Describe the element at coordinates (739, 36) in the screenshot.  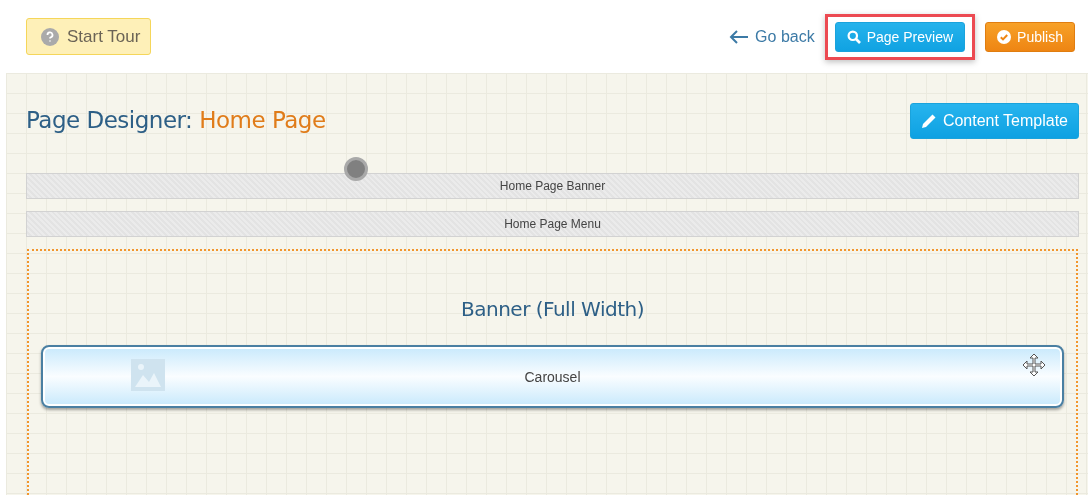
I see `left-arrow-icon` at that location.